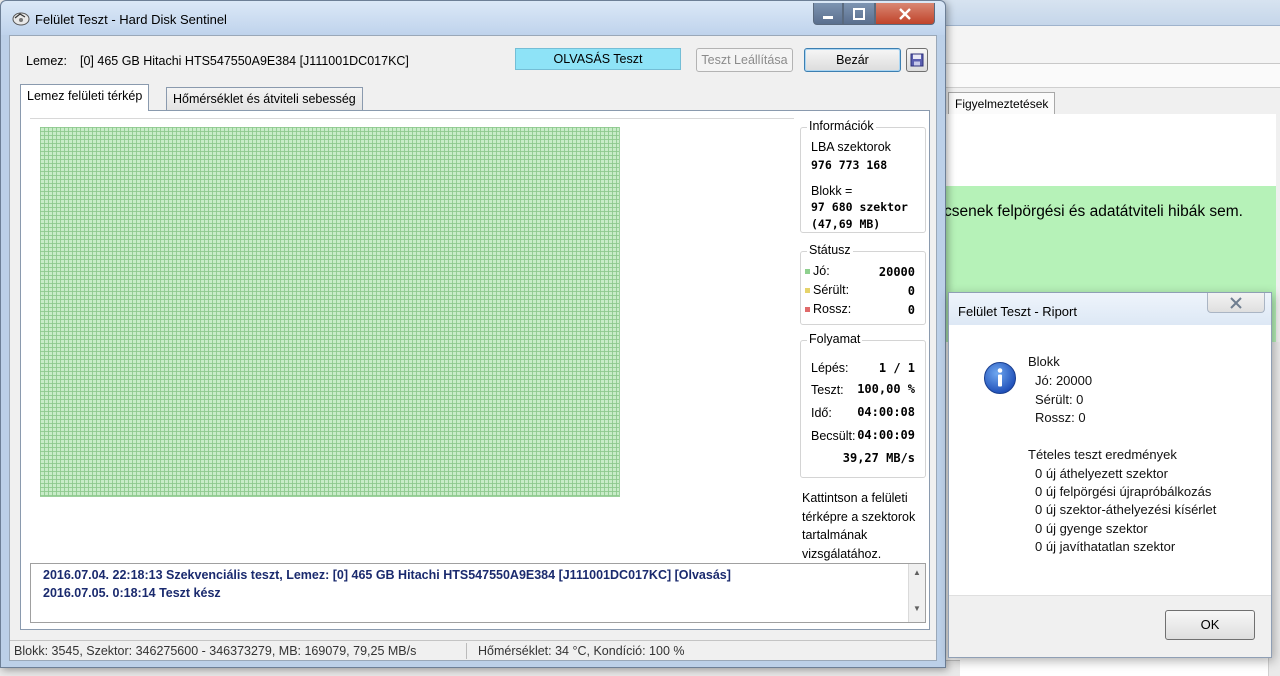 The width and height of the screenshot is (1280, 676). I want to click on report-good: Jó: 20000, so click(1064, 380).